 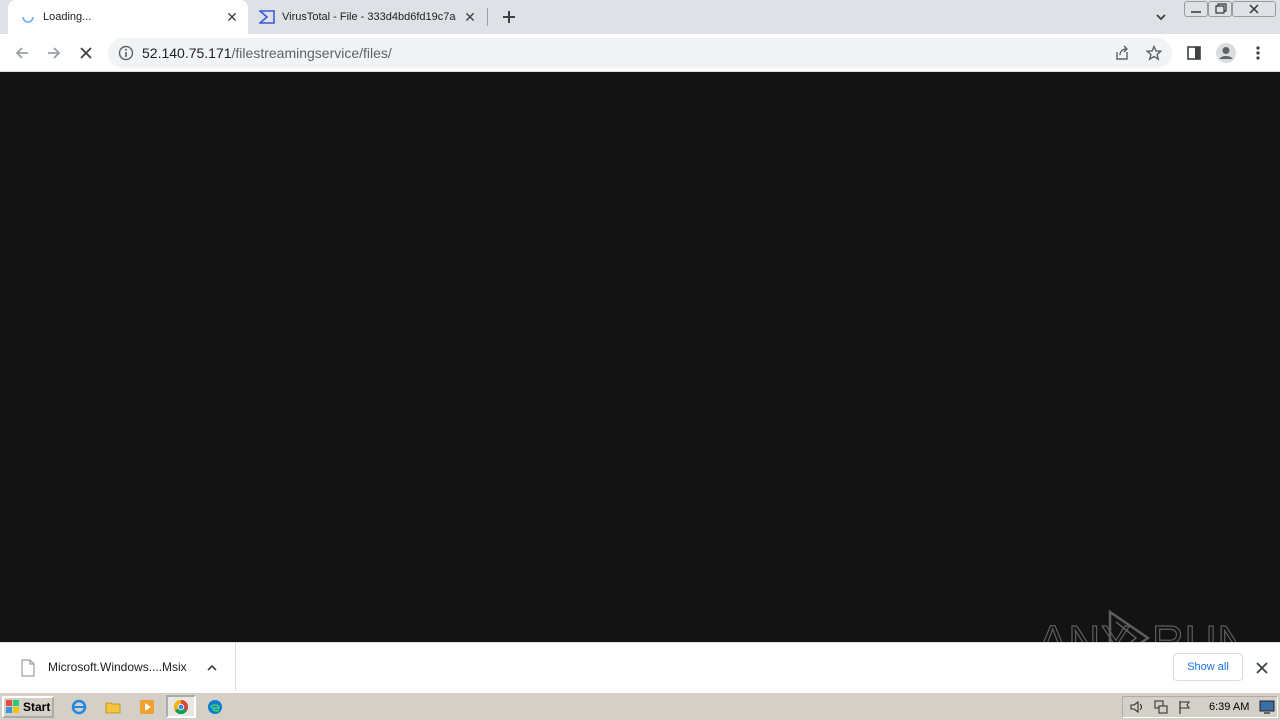 I want to click on file-explorer-icon, so click(x=113, y=707).